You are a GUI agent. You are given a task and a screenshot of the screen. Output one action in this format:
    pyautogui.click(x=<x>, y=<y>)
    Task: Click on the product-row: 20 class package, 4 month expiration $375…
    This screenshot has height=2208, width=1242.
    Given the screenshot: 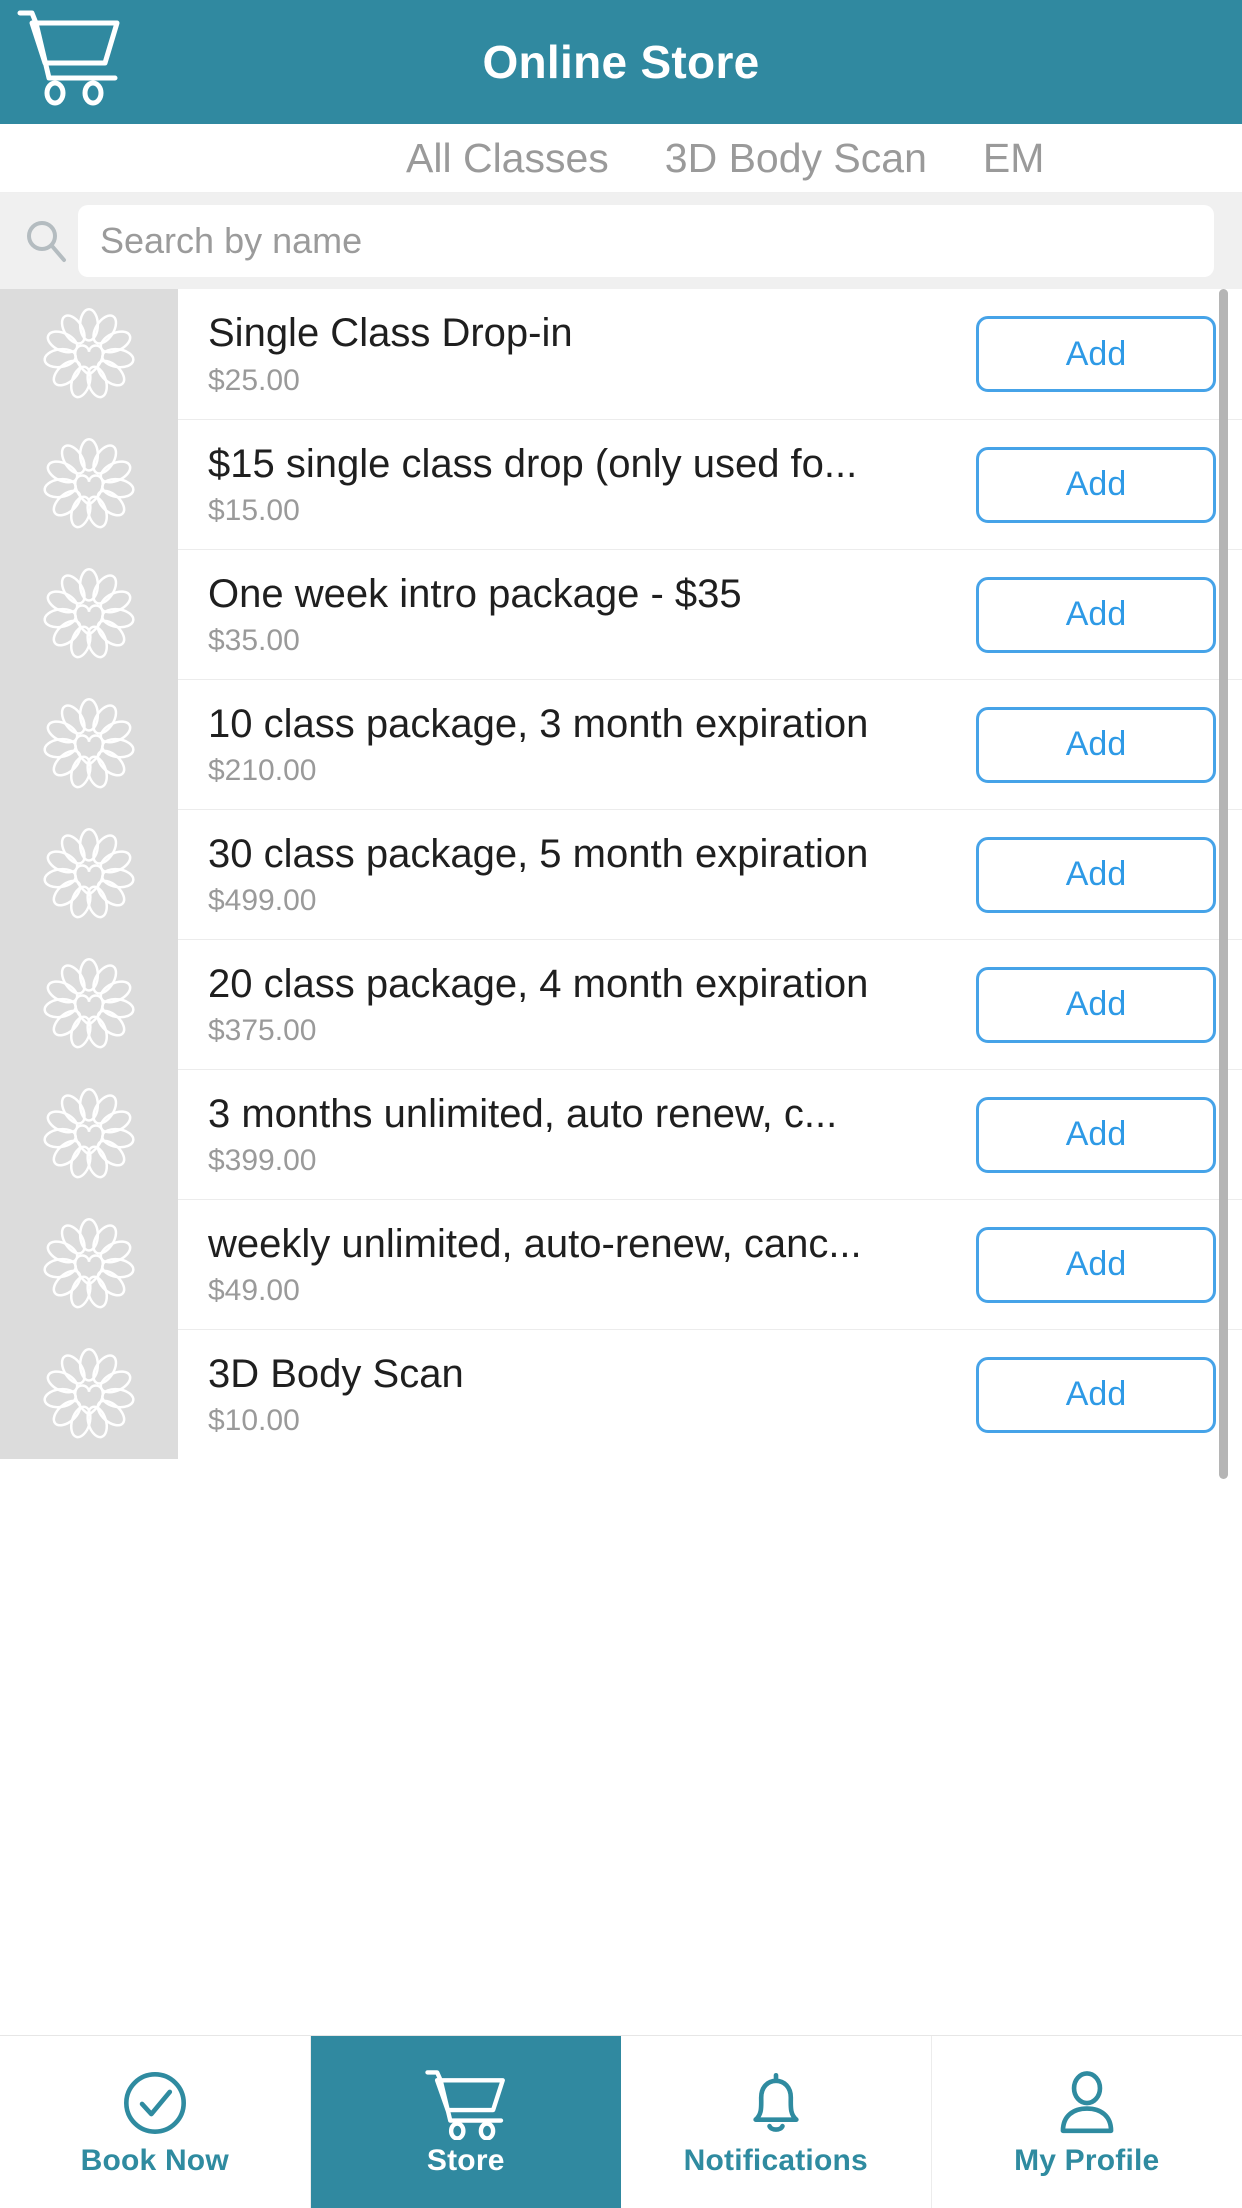 What is the action you would take?
    pyautogui.click(x=621, y=1004)
    